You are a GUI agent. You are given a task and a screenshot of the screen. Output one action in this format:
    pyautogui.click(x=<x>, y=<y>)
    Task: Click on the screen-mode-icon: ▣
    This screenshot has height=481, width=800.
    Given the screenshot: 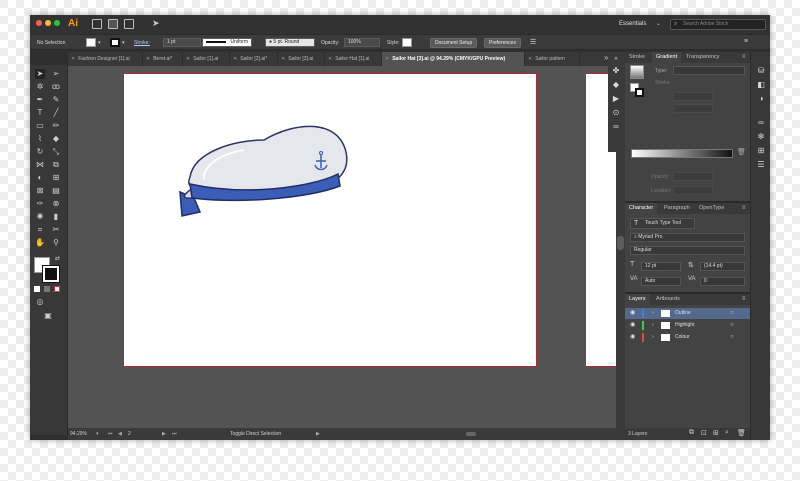 What is the action you would take?
    pyautogui.click(x=48, y=316)
    